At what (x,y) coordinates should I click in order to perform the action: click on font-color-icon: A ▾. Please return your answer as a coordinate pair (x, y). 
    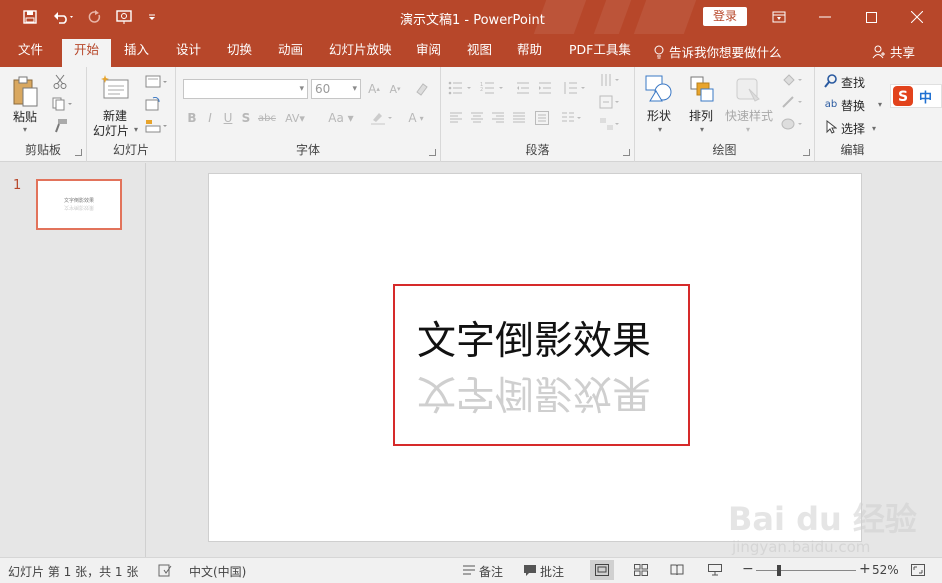
    Looking at the image, I should click on (416, 118).